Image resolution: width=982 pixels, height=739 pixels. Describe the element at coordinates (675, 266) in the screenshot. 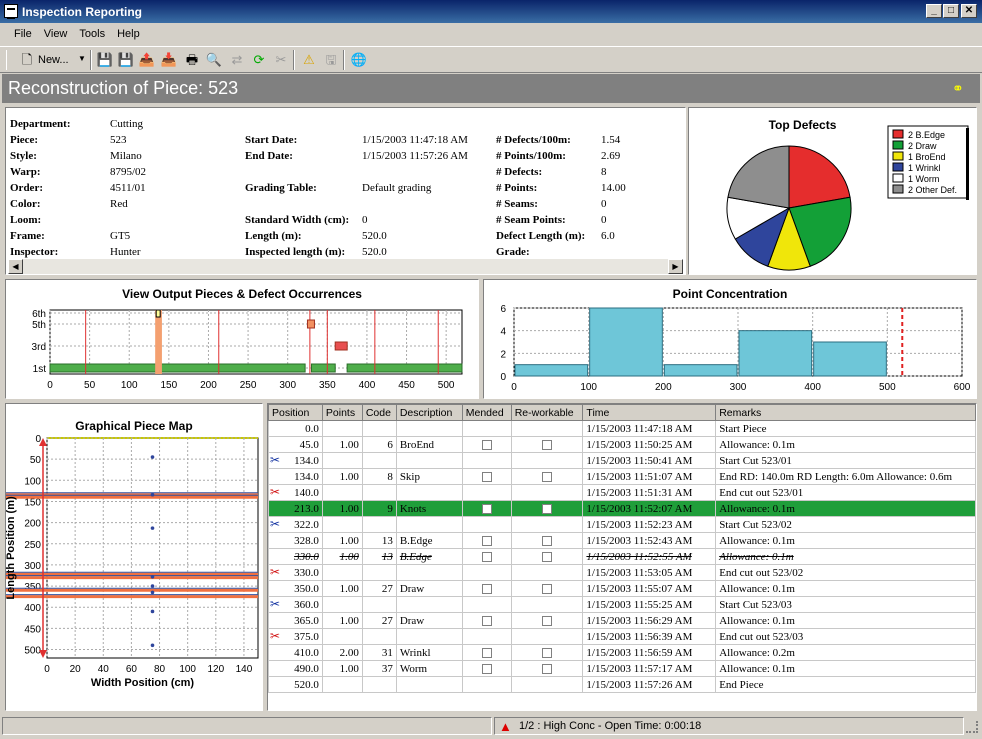

I see `scroll-right-arrow-icon: ▶` at that location.